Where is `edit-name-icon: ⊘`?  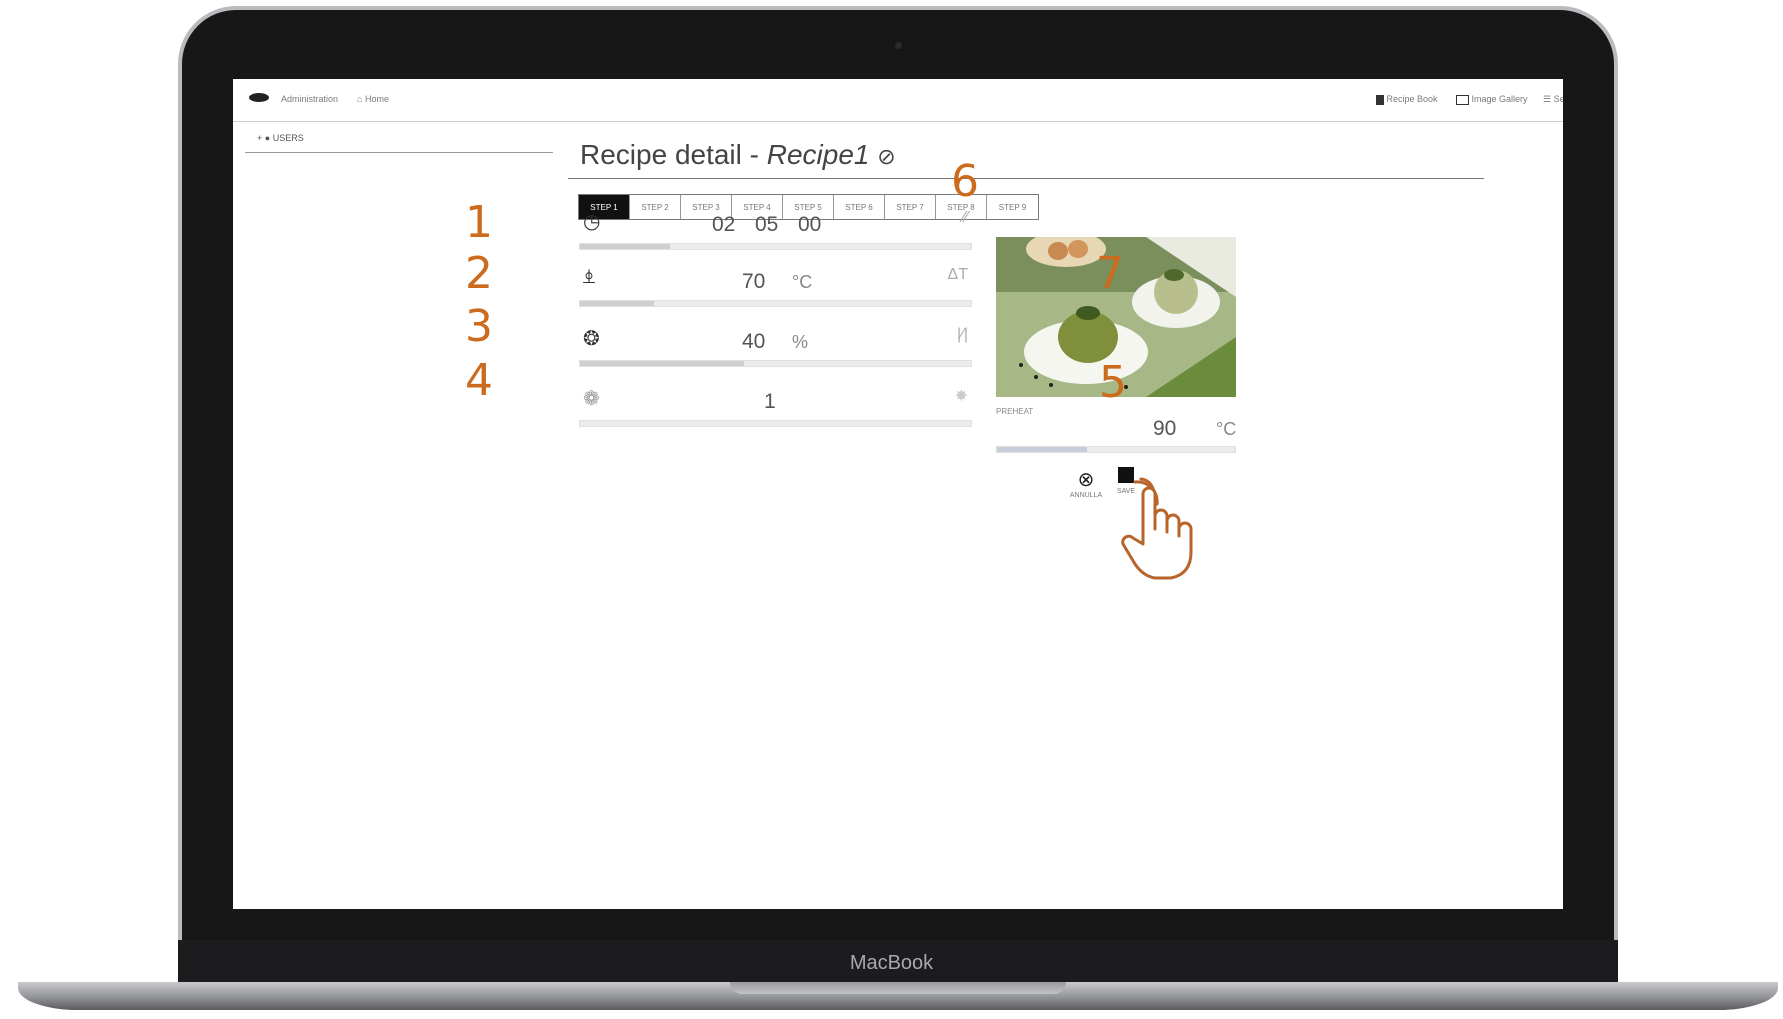 edit-name-icon: ⊘ is located at coordinates (886, 156).